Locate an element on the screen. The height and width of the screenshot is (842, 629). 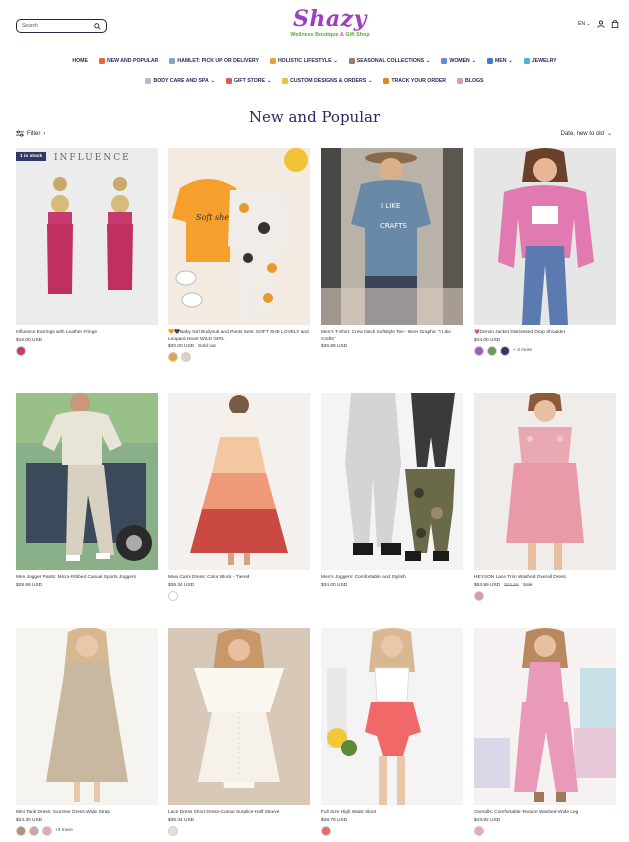
nav-item: SEASONAL COLLECTIONS ⌄ is located at coordinates (389, 61).